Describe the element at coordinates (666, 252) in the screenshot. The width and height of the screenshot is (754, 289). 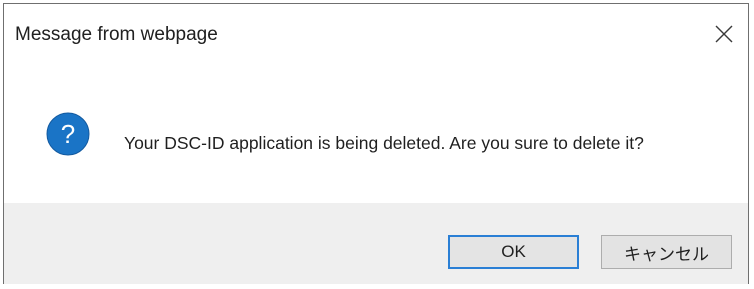
I see `cancel-button: キャンセル` at that location.